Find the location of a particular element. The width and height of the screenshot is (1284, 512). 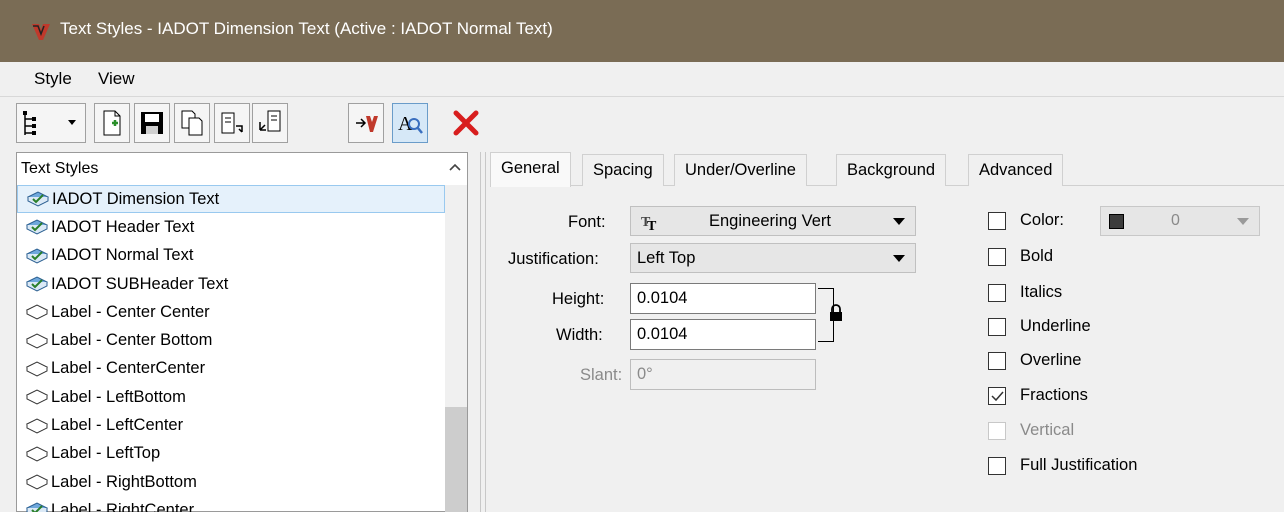

slant-label: Slant: is located at coordinates (601, 375).